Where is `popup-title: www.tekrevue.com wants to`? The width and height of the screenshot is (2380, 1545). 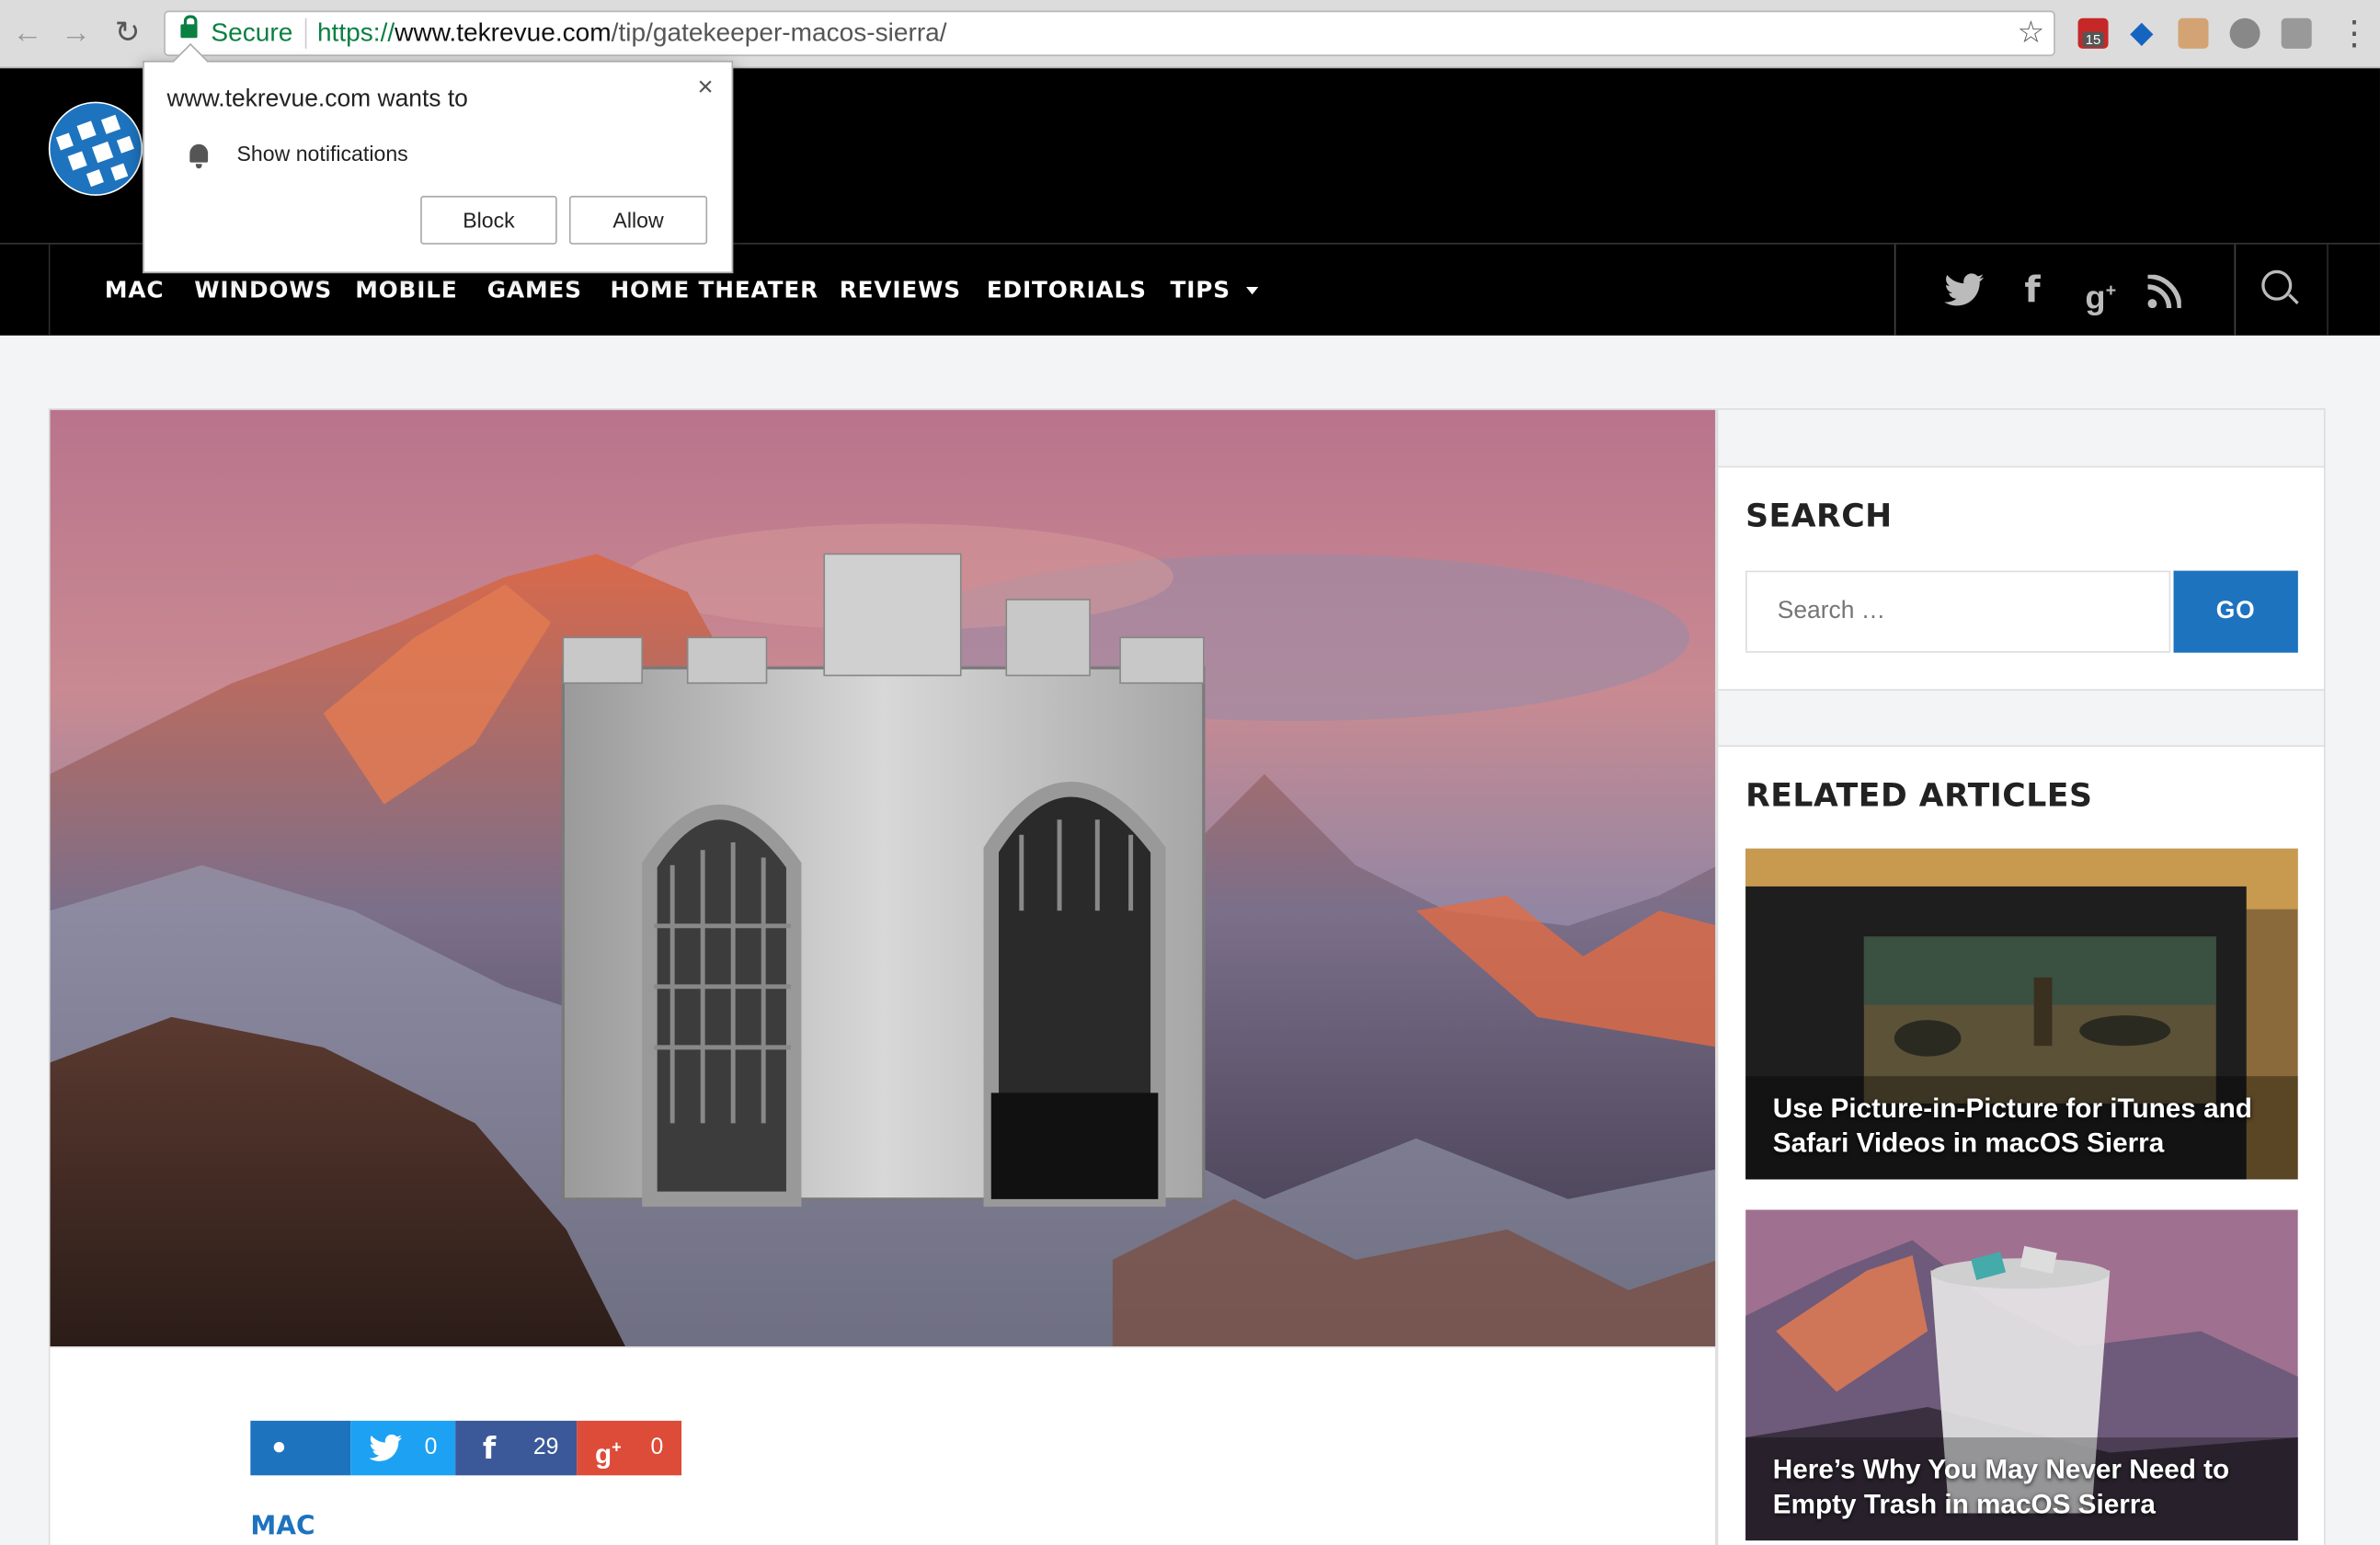 popup-title: www.tekrevue.com wants to is located at coordinates (317, 99).